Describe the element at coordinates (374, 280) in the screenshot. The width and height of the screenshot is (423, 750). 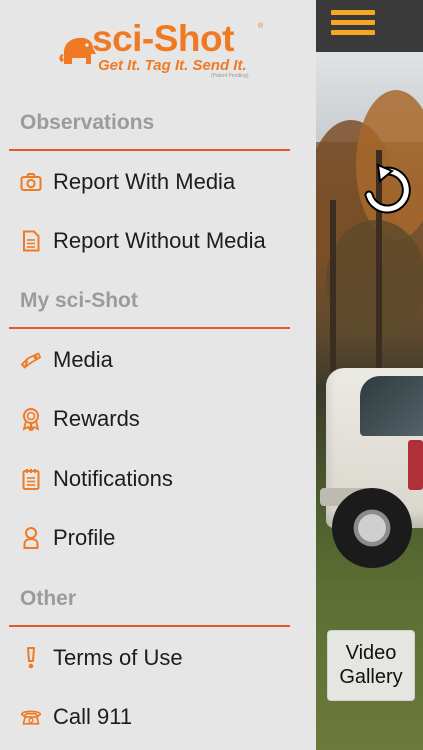
I see `tree-foliage` at that location.